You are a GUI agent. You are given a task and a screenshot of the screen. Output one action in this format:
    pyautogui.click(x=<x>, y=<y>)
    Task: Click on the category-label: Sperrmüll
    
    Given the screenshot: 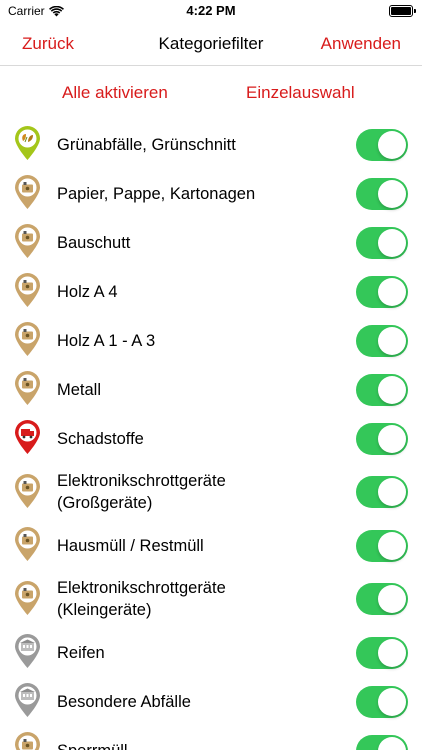 What is the action you would take?
    pyautogui.click(x=92, y=745)
    